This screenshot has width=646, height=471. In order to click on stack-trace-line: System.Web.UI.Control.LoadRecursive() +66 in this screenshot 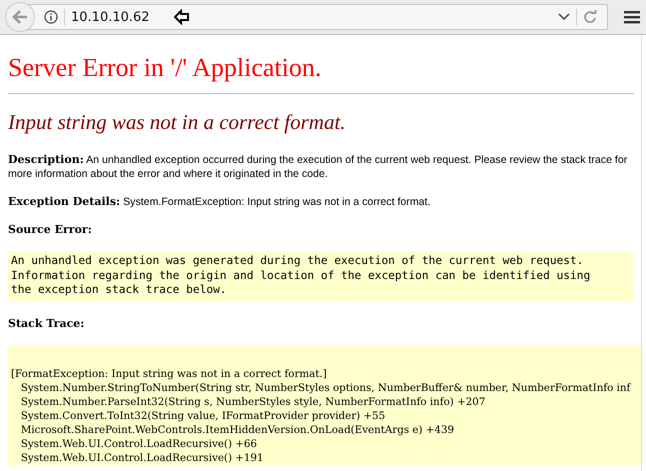, I will do `click(139, 443)`.